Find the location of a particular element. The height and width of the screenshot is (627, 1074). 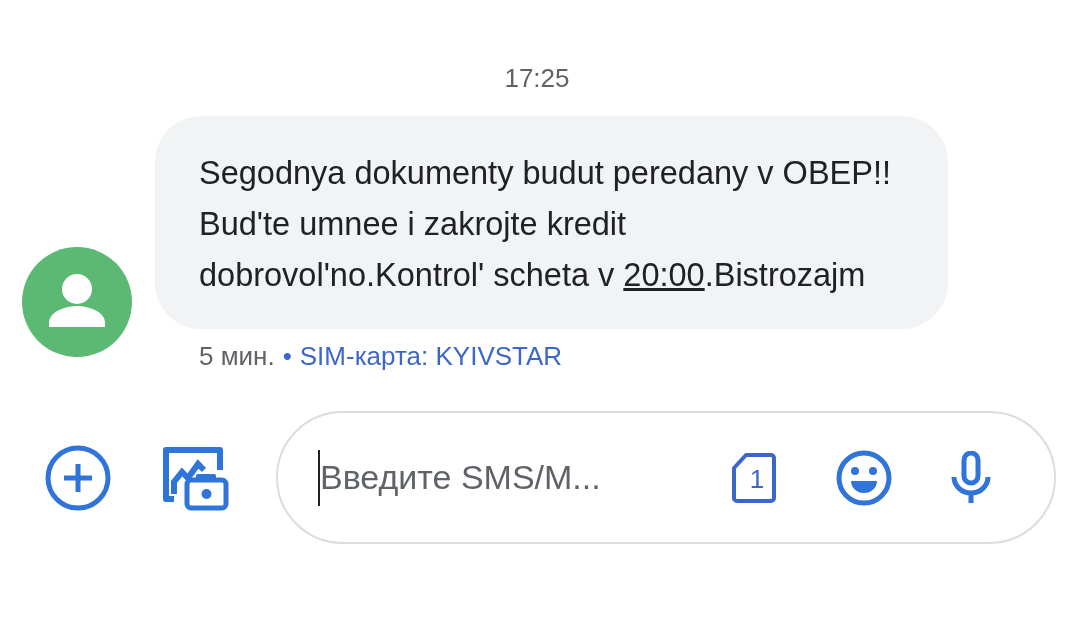

add-button is located at coordinates (78, 477).